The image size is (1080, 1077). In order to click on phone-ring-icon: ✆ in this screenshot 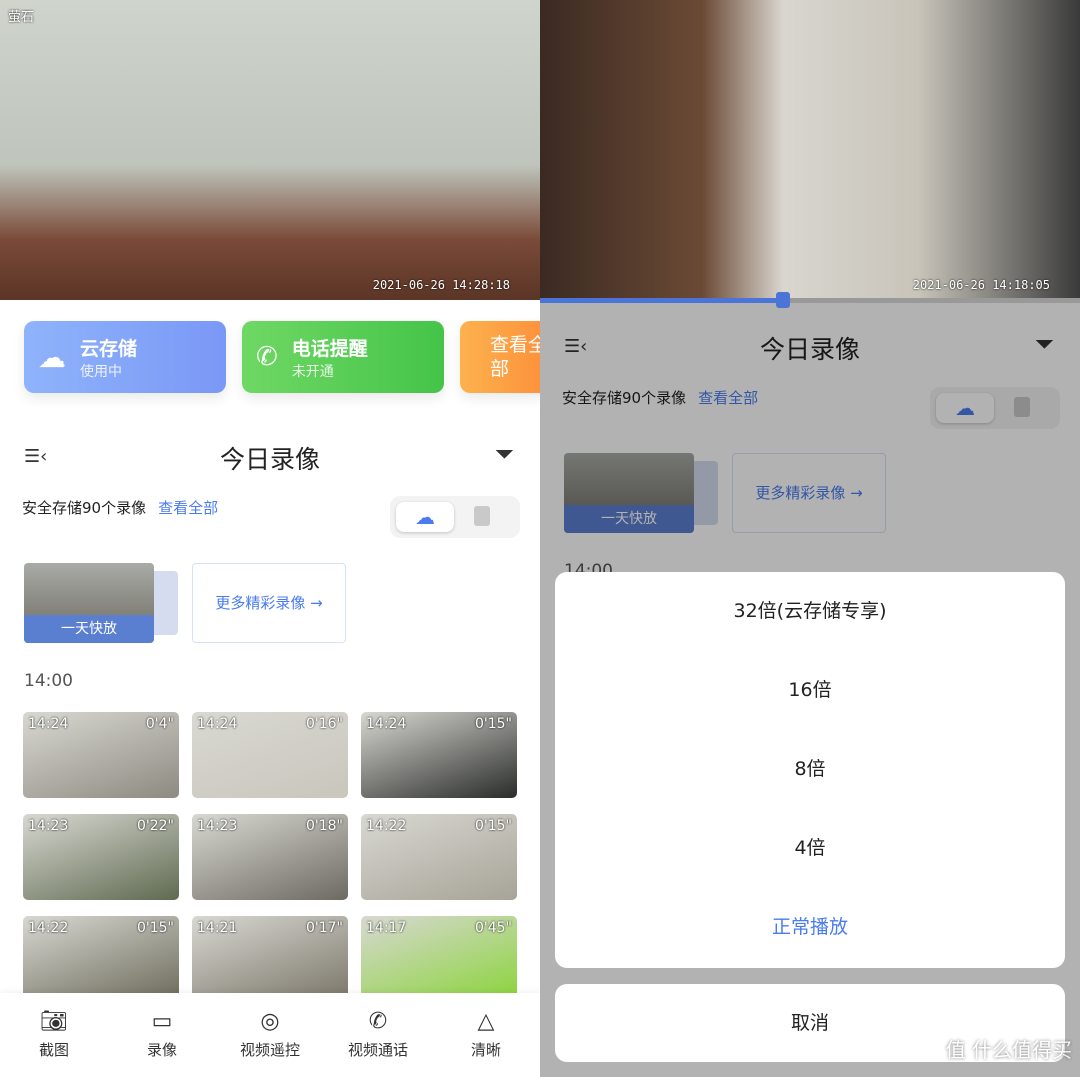, I will do `click(267, 357)`.